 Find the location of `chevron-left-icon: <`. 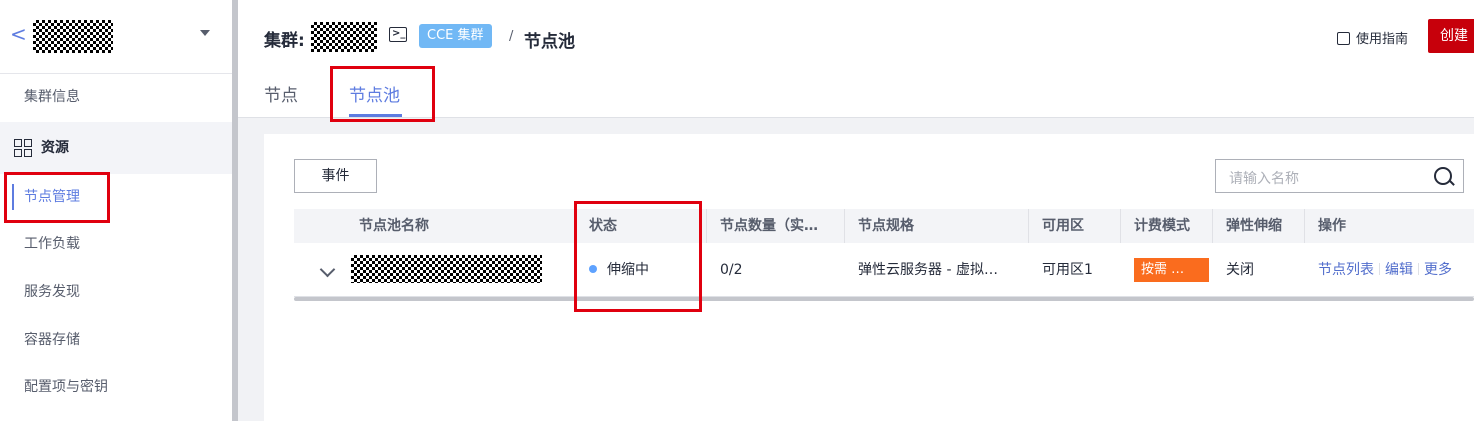

chevron-left-icon: < is located at coordinates (18, 34).